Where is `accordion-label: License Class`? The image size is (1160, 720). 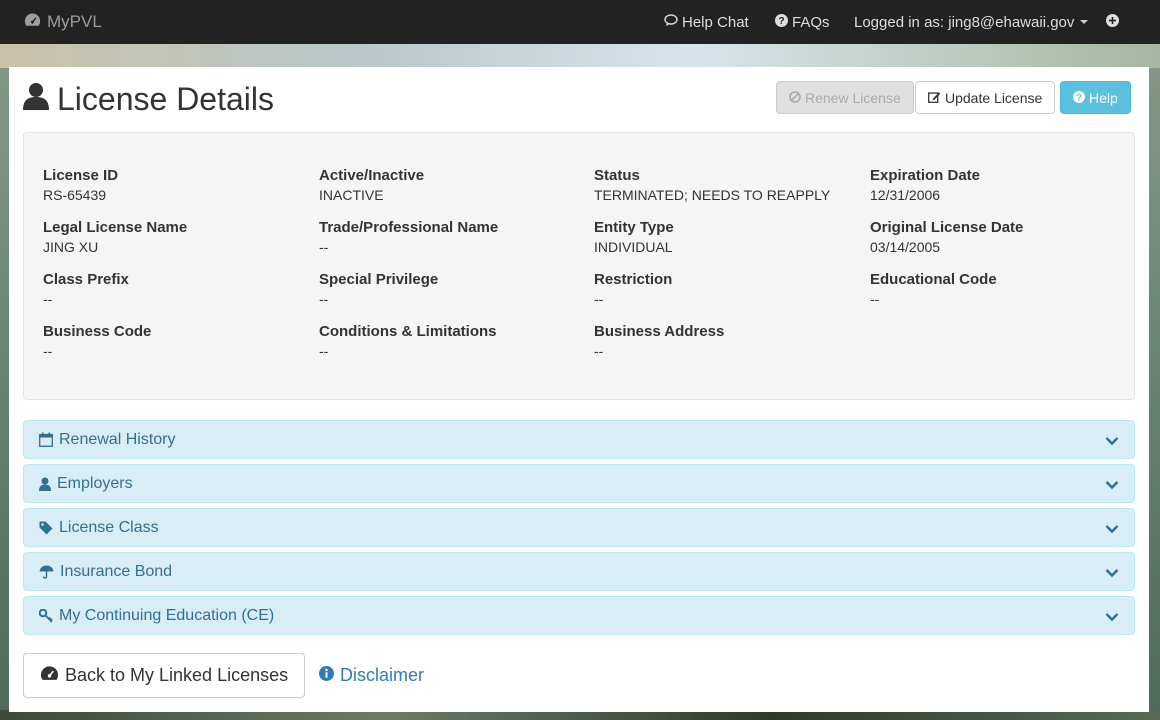
accordion-label: License Class is located at coordinates (109, 527).